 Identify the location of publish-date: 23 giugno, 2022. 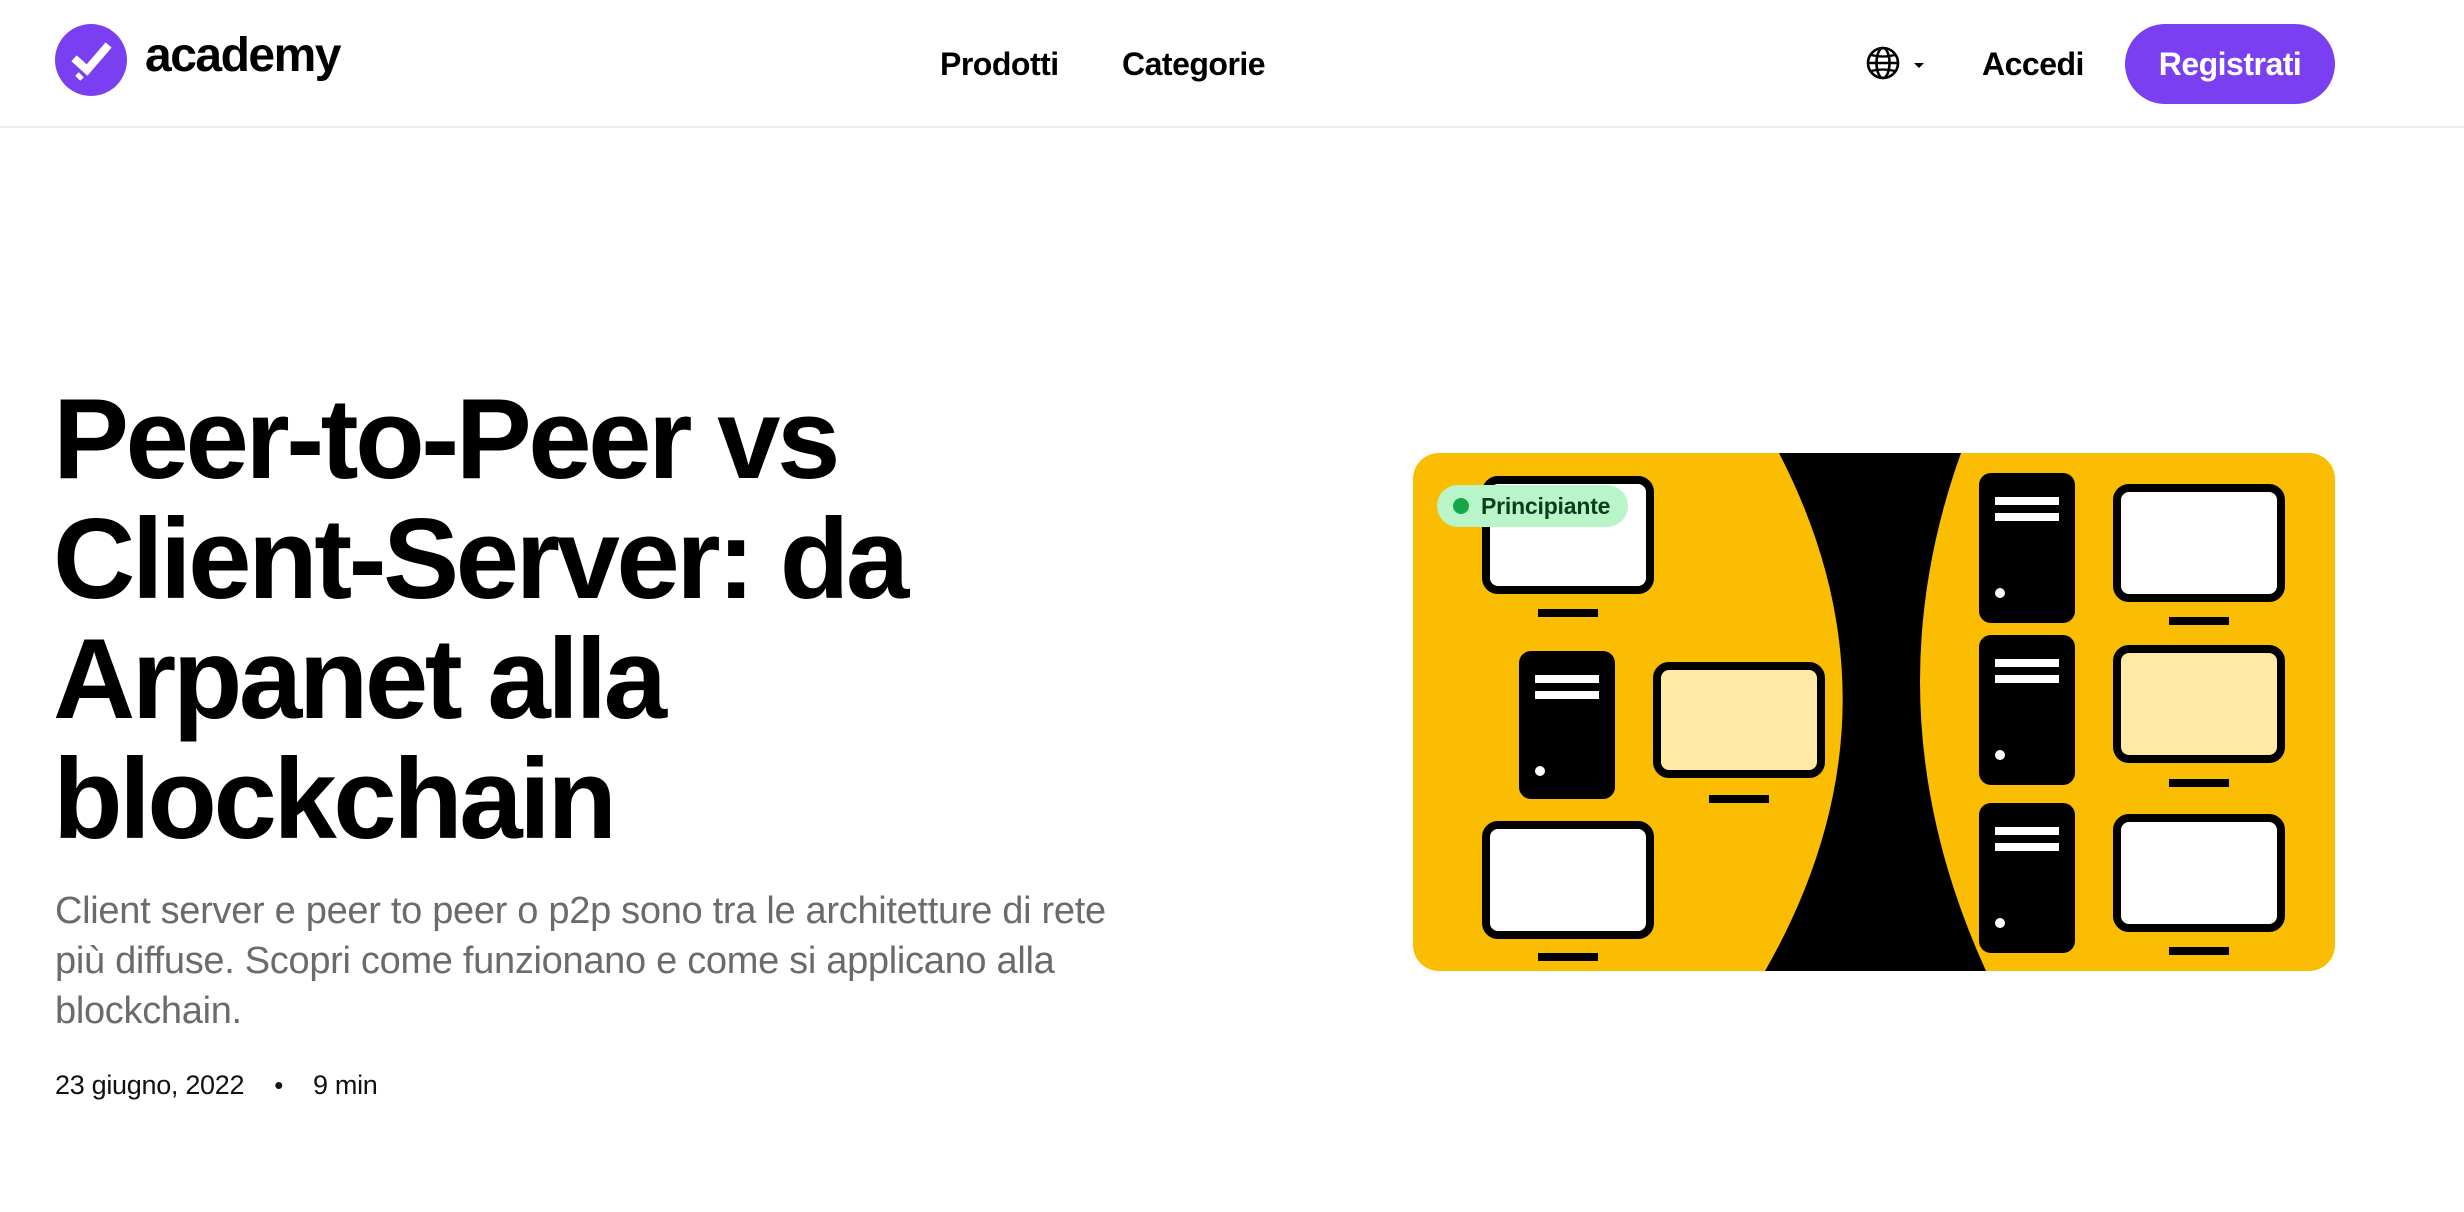
(150, 1085).